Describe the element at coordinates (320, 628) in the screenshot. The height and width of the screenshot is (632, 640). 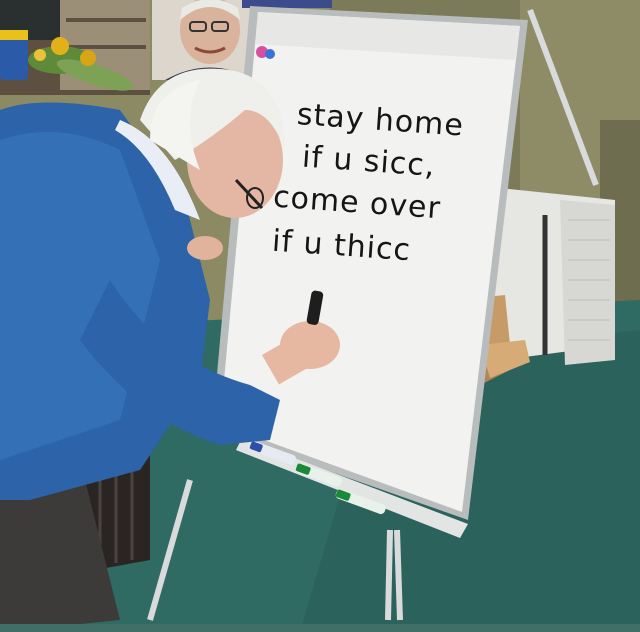
I see `bottom-edge` at that location.